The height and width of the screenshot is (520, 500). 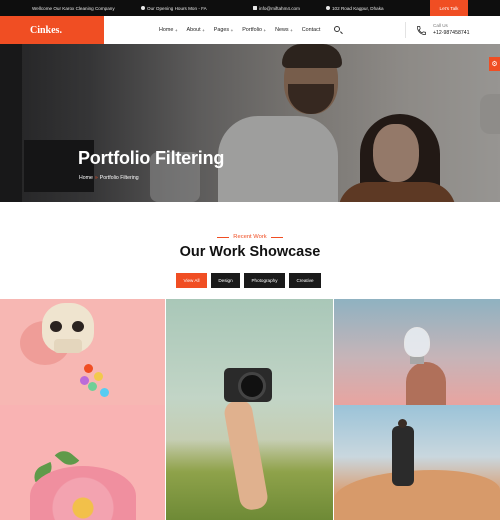 What do you see at coordinates (119, 178) in the screenshot?
I see `breadcrumb-current: Portfolio Filtering` at bounding box center [119, 178].